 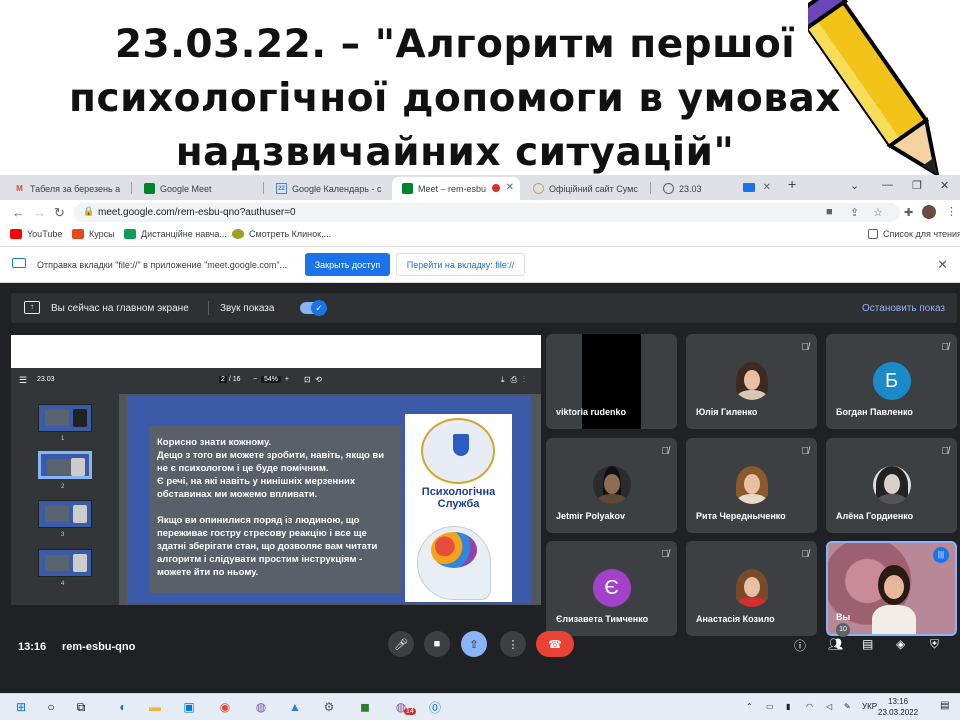 I want to click on viber-icon: ◍, so click(x=261, y=707).